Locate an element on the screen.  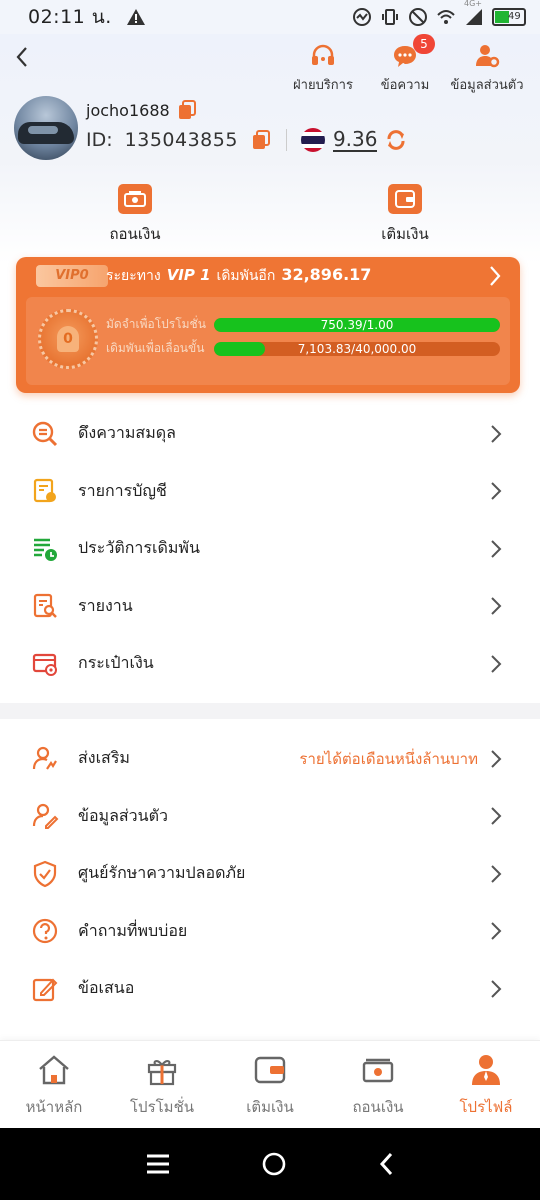
system-navigation-bar is located at coordinates (270, 1164).